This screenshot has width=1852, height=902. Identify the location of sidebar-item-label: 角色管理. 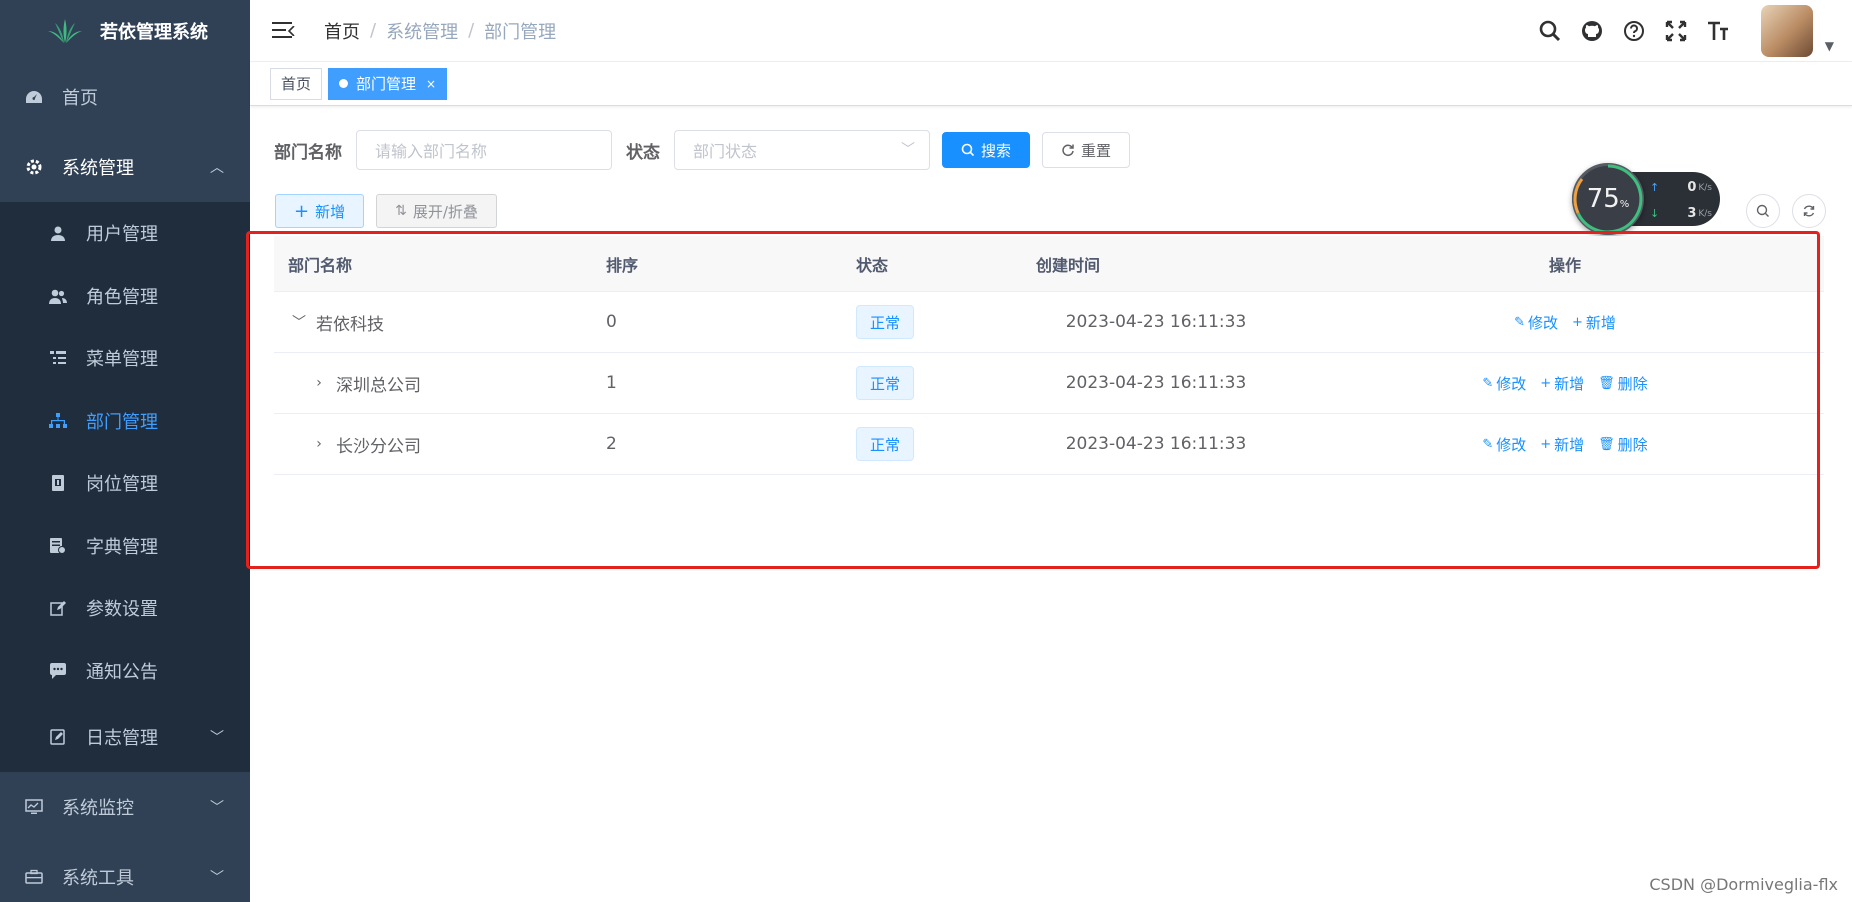
(122, 297).